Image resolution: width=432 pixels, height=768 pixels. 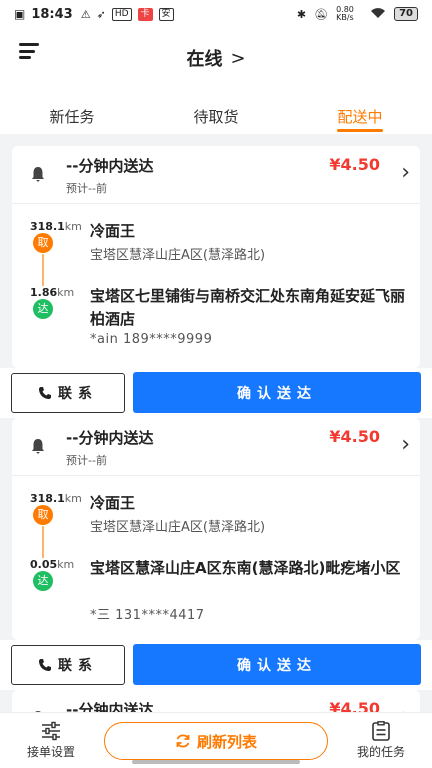 I want to click on bottom-bar: 接单设置 刷新列表 我的任务, so click(x=216, y=740).